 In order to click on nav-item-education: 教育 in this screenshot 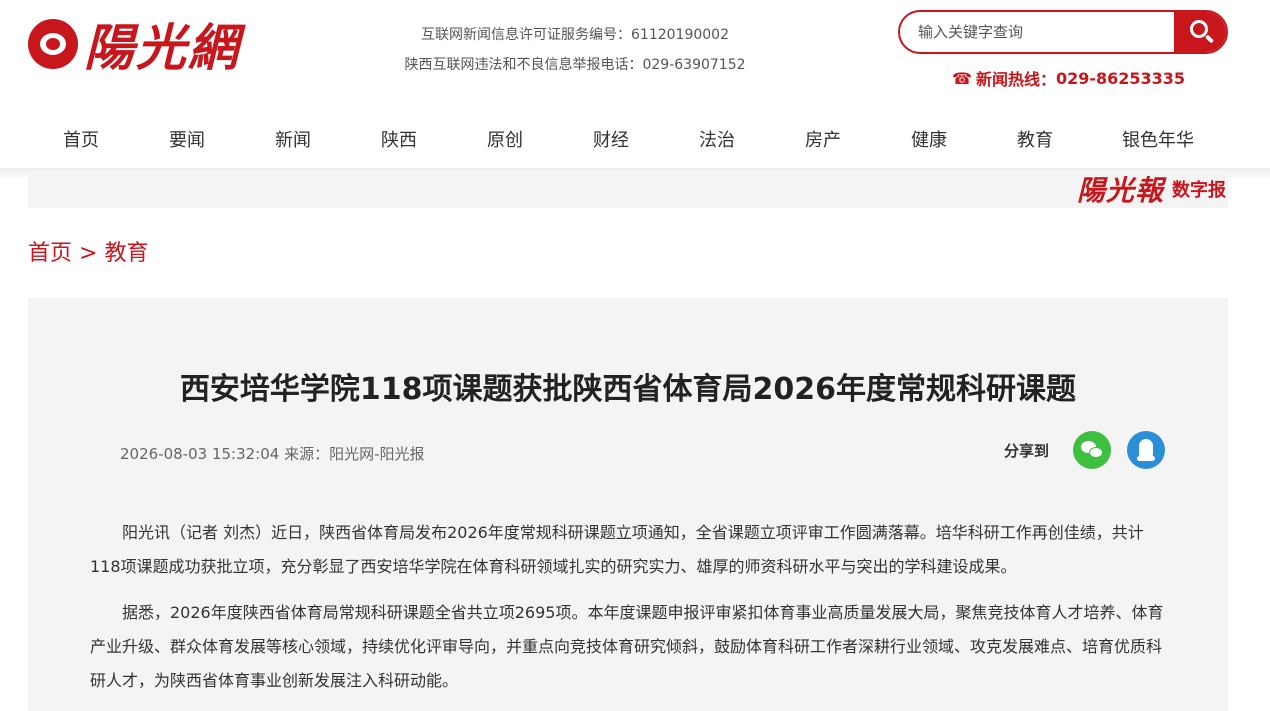, I will do `click(1035, 141)`.